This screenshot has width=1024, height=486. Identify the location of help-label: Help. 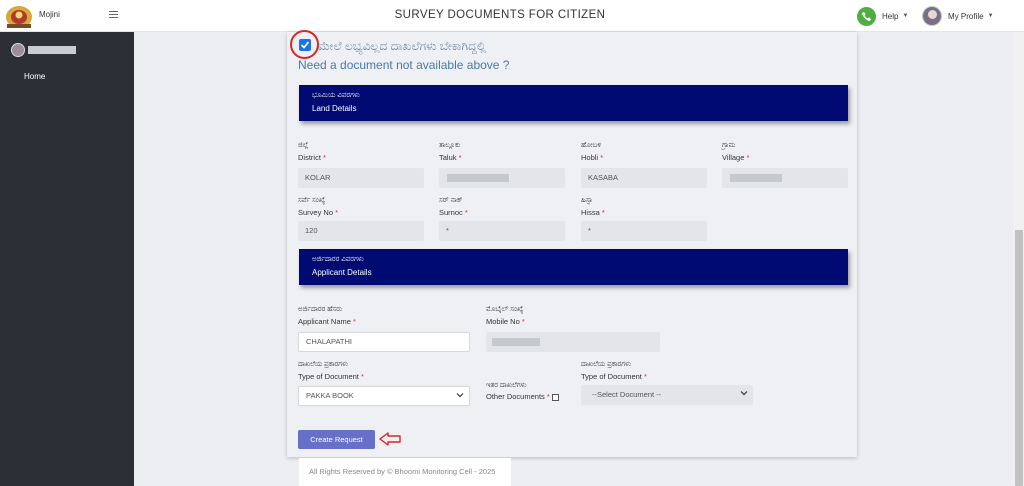
(890, 16).